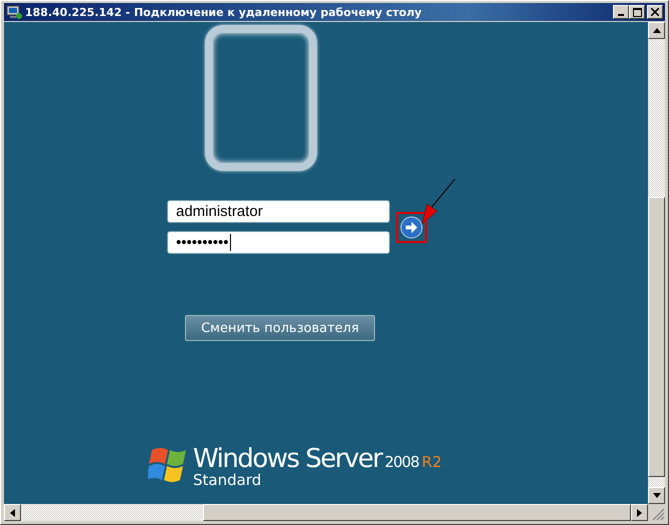 The image size is (669, 525). Describe the element at coordinates (432, 462) in the screenshot. I see `product-release: R2` at that location.